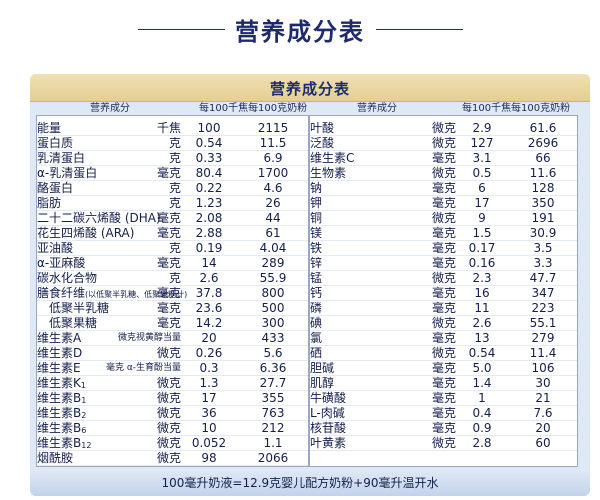 This screenshot has height=500, width=600. I want to click on nutrient-name: 脂肪, so click(49, 203).